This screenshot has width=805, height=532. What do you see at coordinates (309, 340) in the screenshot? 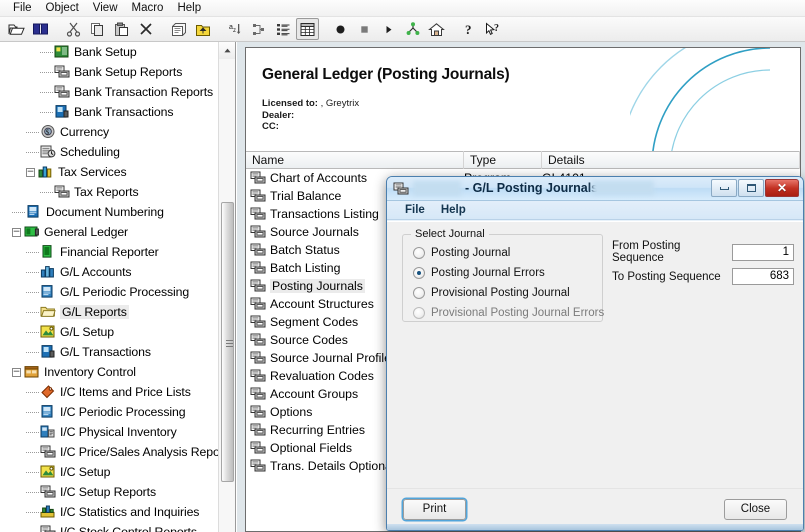
I see `row-name-label: Source Codes` at bounding box center [309, 340].